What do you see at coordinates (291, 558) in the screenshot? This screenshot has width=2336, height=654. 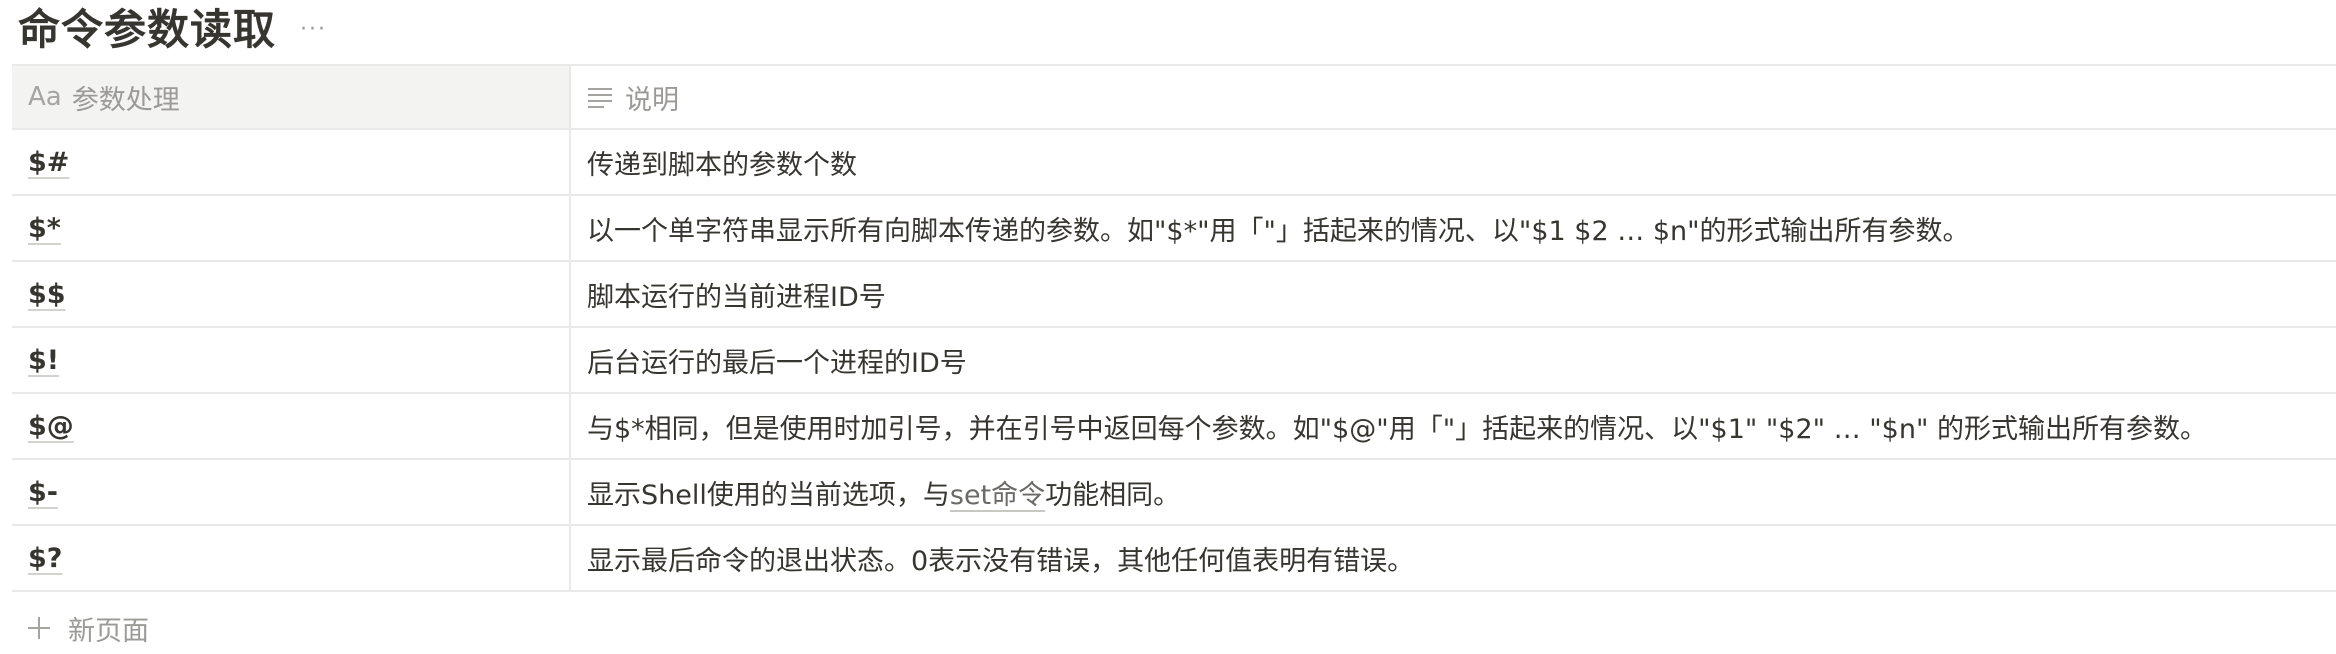 I see `param-cell: $?` at bounding box center [291, 558].